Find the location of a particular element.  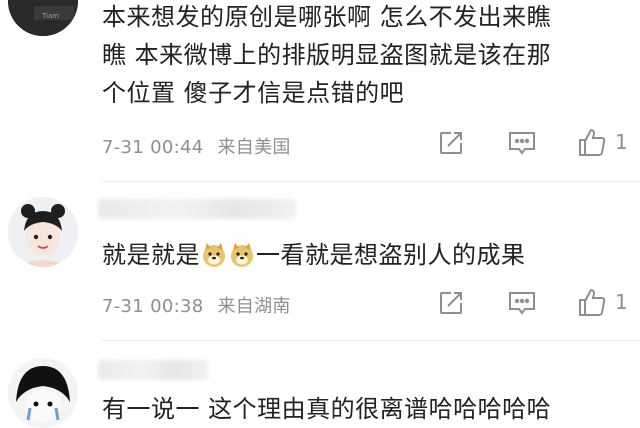

svg-text: Tiam is located at coordinates (50, 16).